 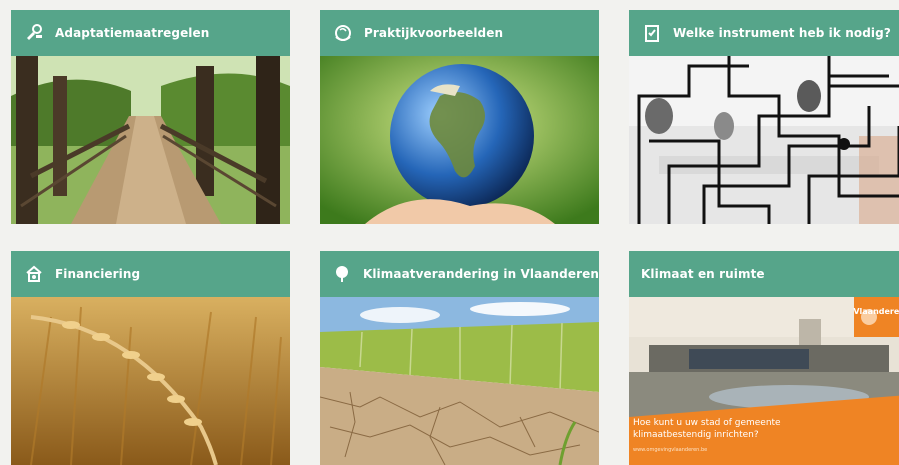 I want to click on brochure-brand: Vlaanderen, so click(x=876, y=311).